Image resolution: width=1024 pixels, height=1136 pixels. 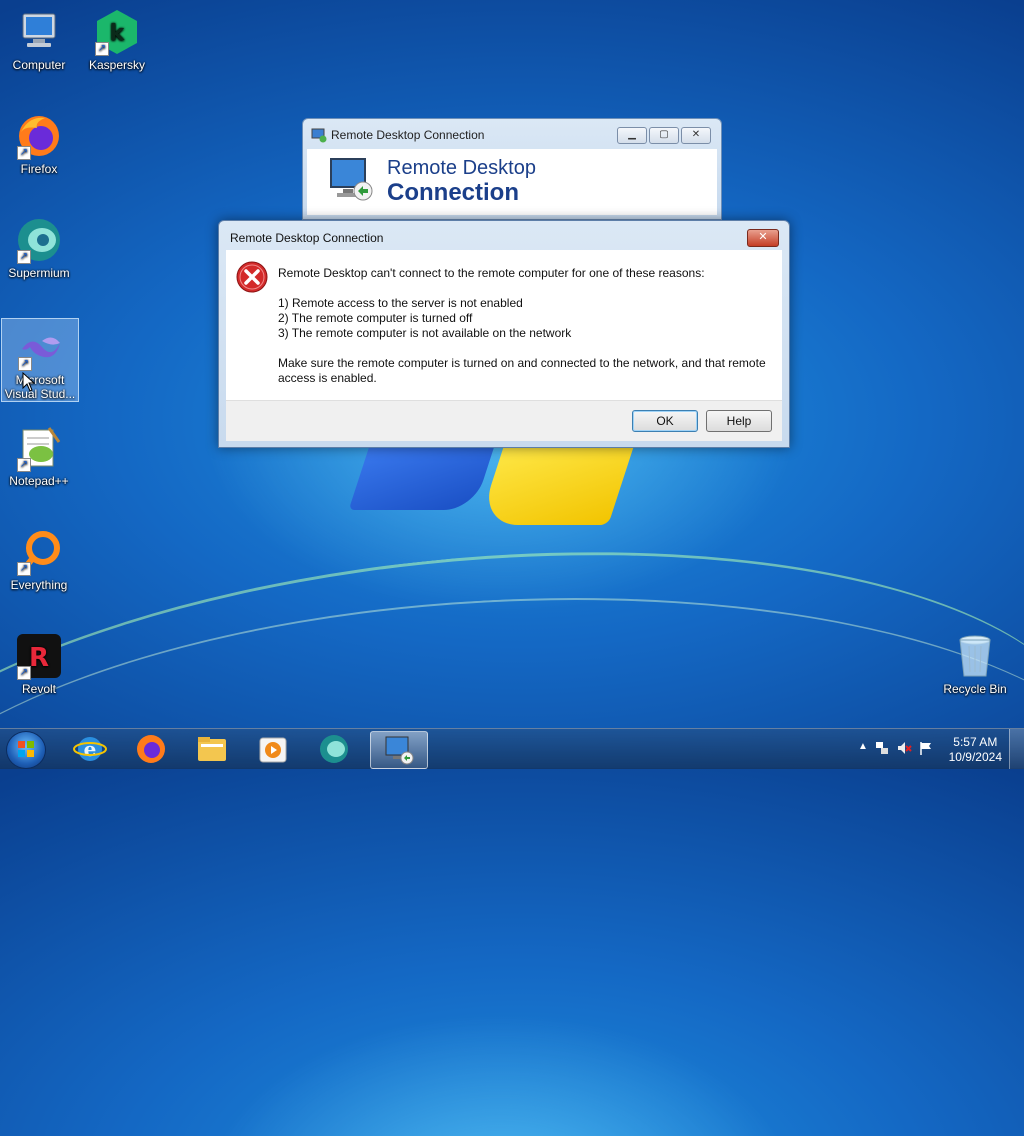 What do you see at coordinates (461, 168) in the screenshot?
I see `banner-title-line1: Remote Desktop` at bounding box center [461, 168].